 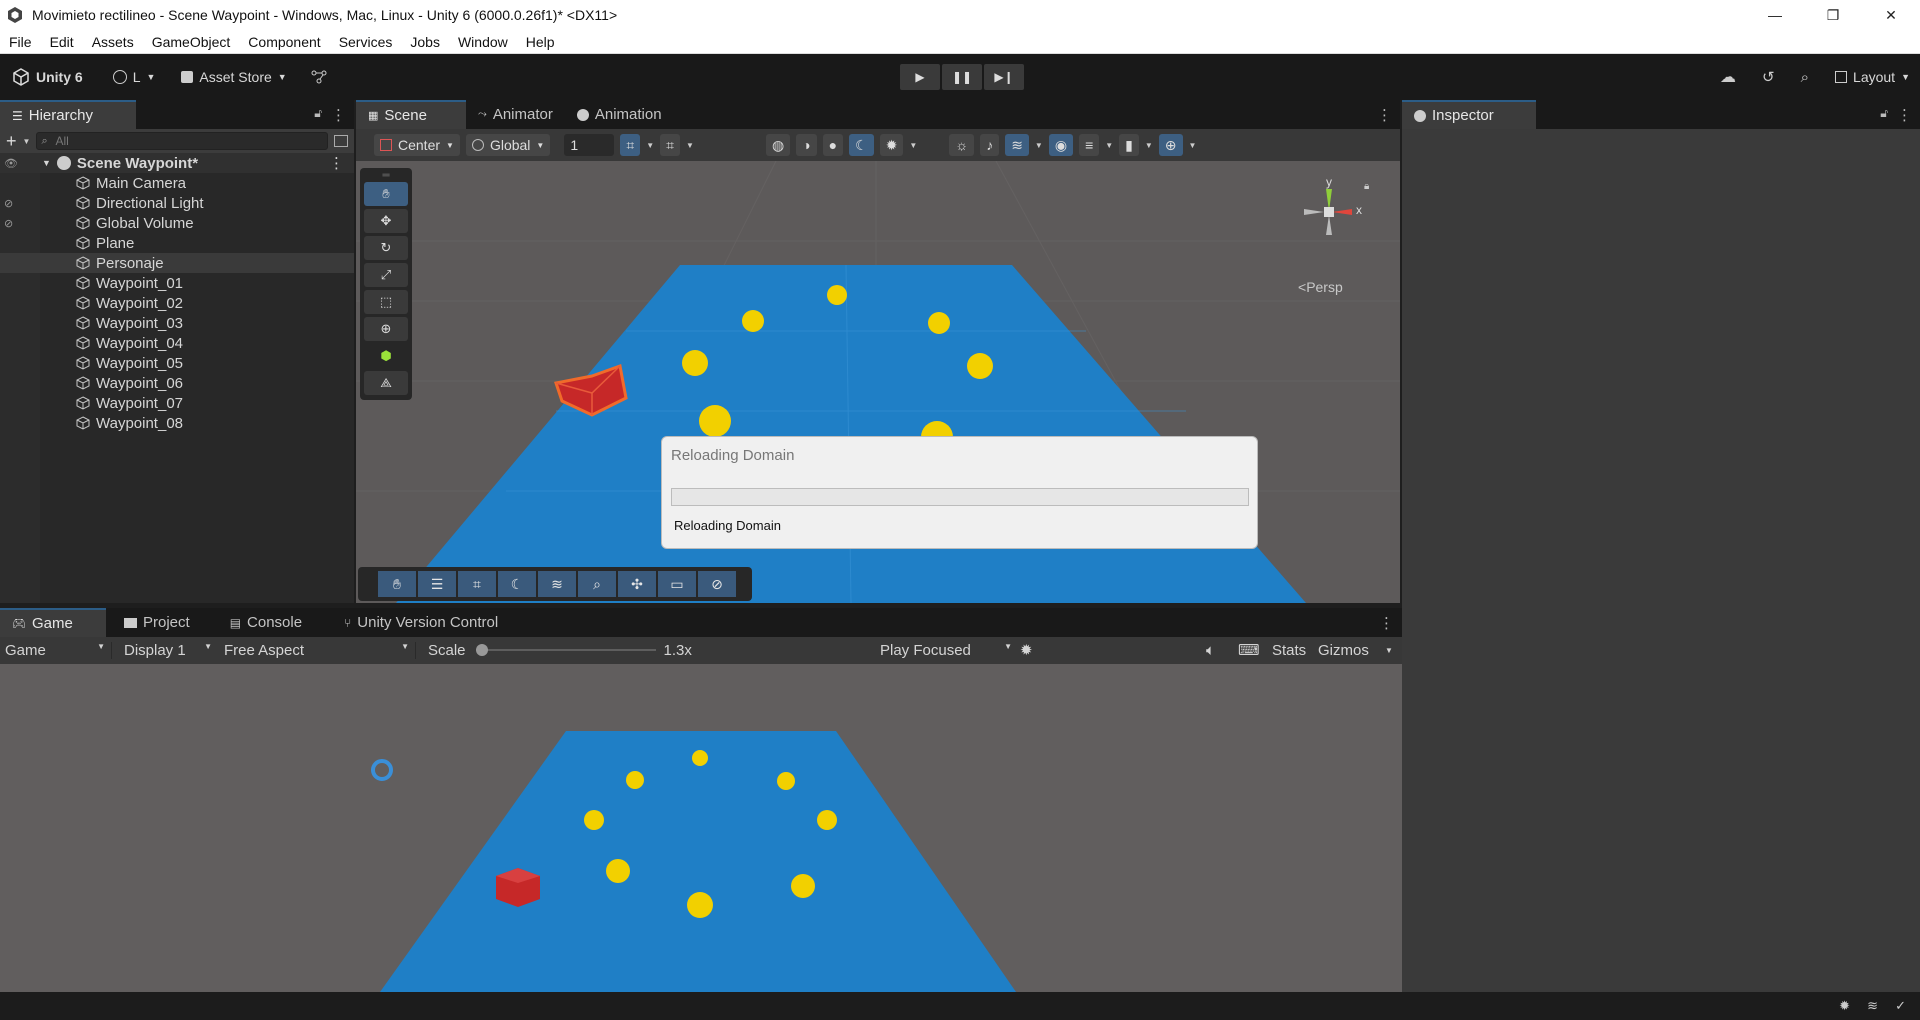 What do you see at coordinates (1004, 77) in the screenshot?
I see `step-button: ▶❙` at bounding box center [1004, 77].